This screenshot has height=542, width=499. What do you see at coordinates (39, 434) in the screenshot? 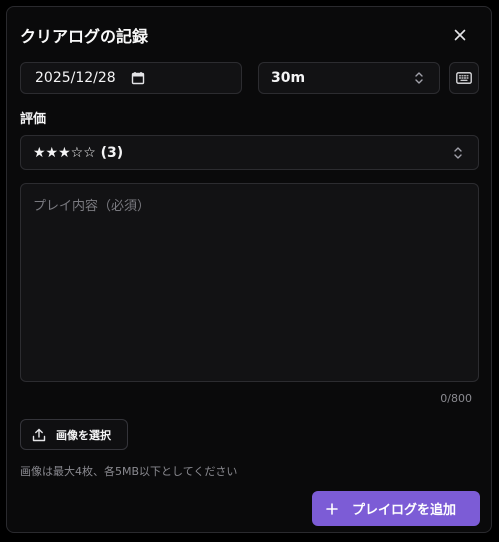
I see `upload-icon` at bounding box center [39, 434].